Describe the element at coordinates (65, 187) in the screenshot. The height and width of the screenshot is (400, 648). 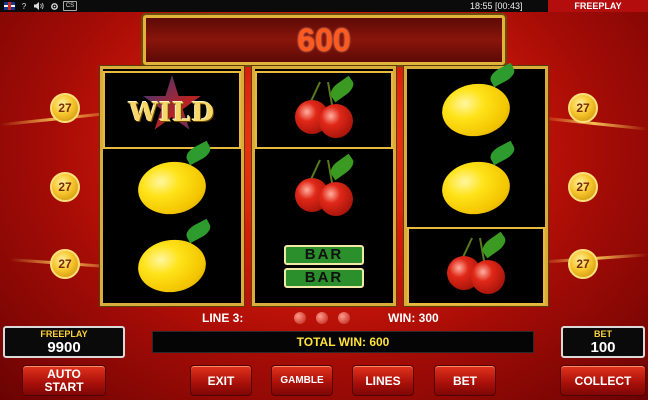
I see `line-coin-left-2: 27` at that location.